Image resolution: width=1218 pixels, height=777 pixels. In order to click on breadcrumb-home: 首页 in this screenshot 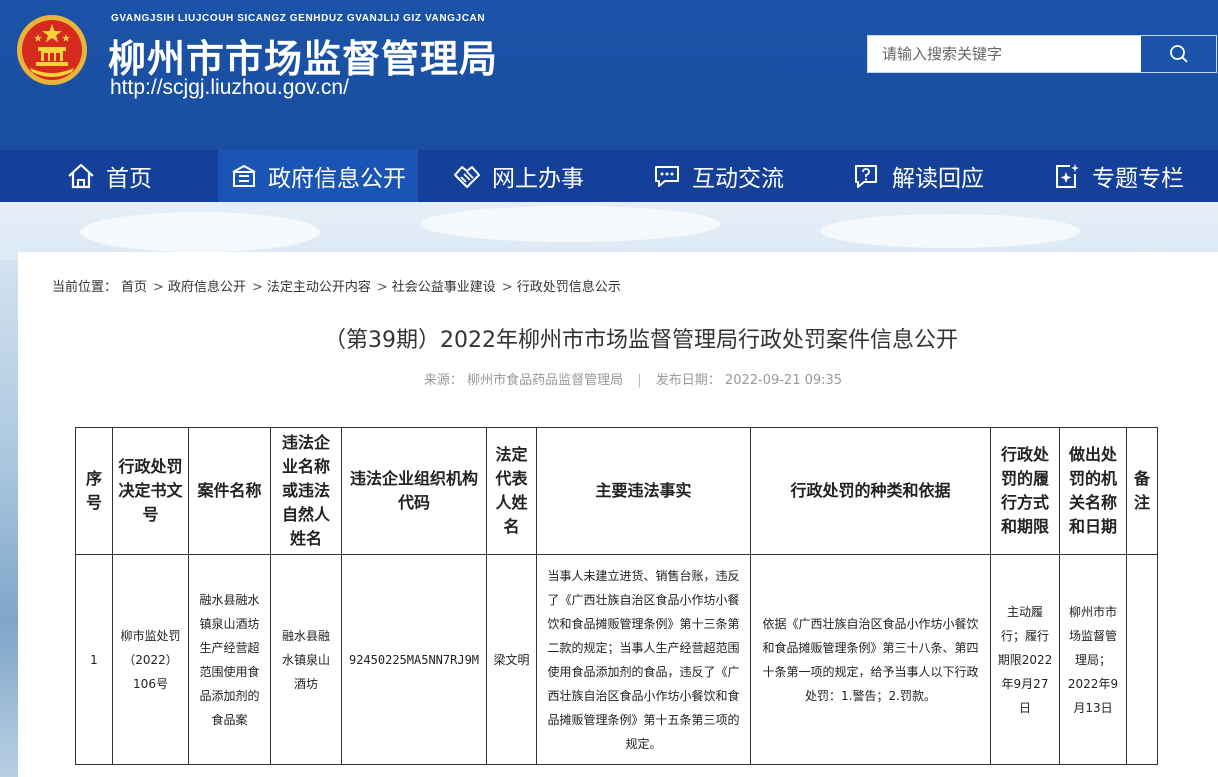, I will do `click(134, 287)`.